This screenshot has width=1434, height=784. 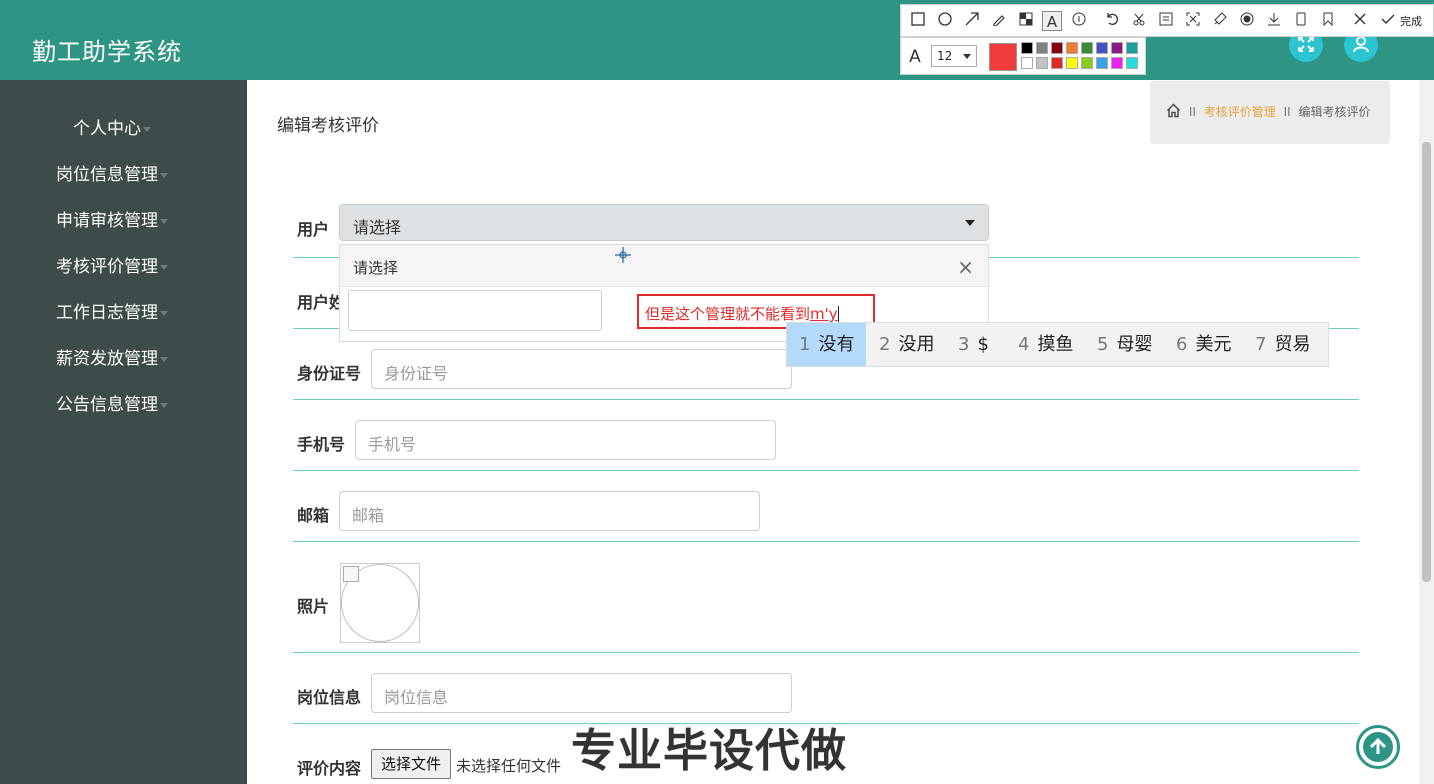 I want to click on dropdown-search-input, so click(x=475, y=310).